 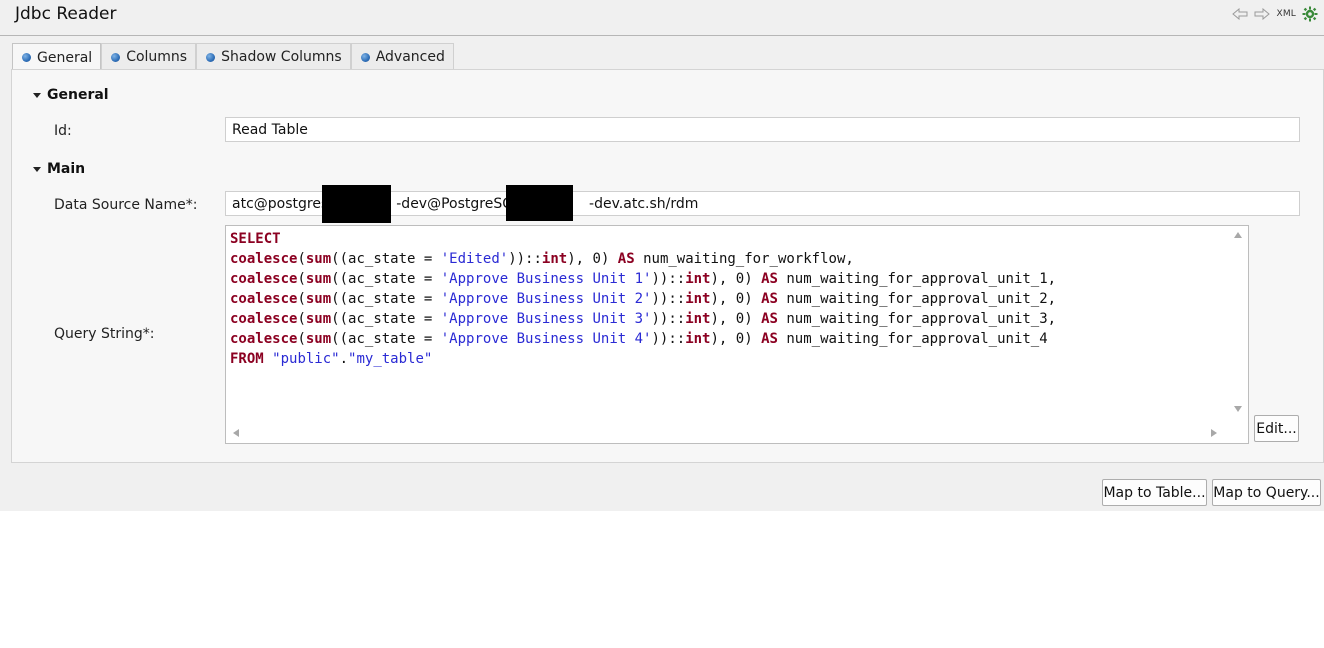 What do you see at coordinates (63, 131) in the screenshot?
I see `id-label: Id:` at bounding box center [63, 131].